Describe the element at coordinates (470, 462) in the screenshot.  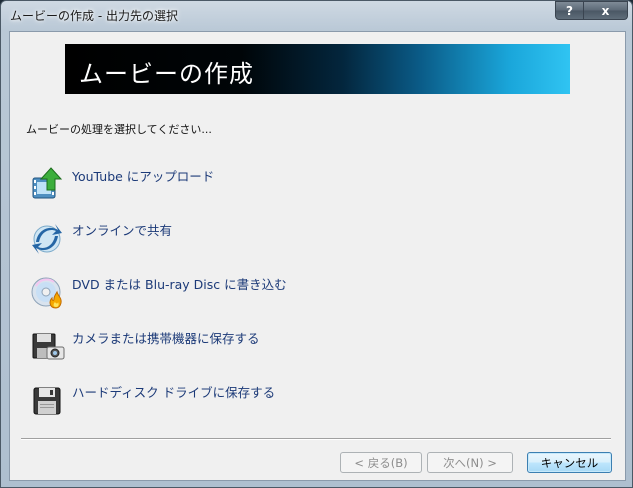
I see `next-button: 次へ(N) >` at that location.